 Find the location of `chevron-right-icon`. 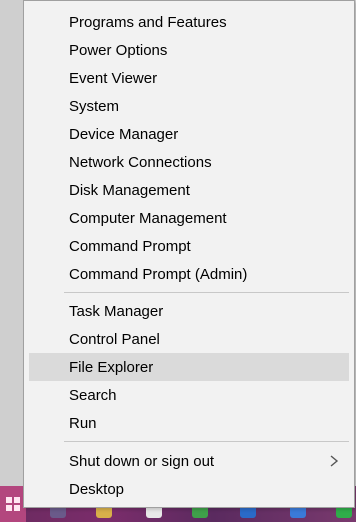

chevron-right-icon is located at coordinates (334, 461).